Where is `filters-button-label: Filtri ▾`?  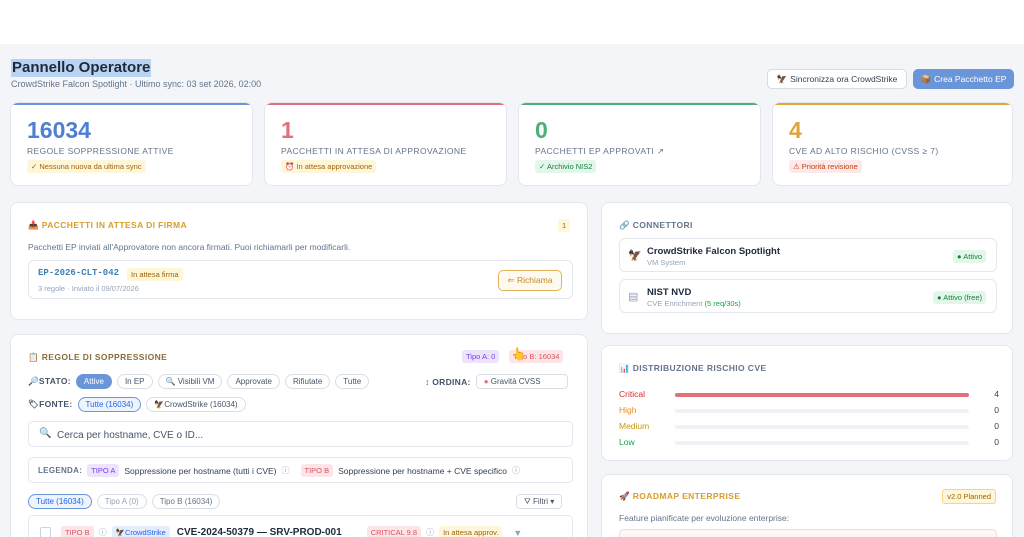
filters-button-label: Filtri ▾ is located at coordinates (543, 501).